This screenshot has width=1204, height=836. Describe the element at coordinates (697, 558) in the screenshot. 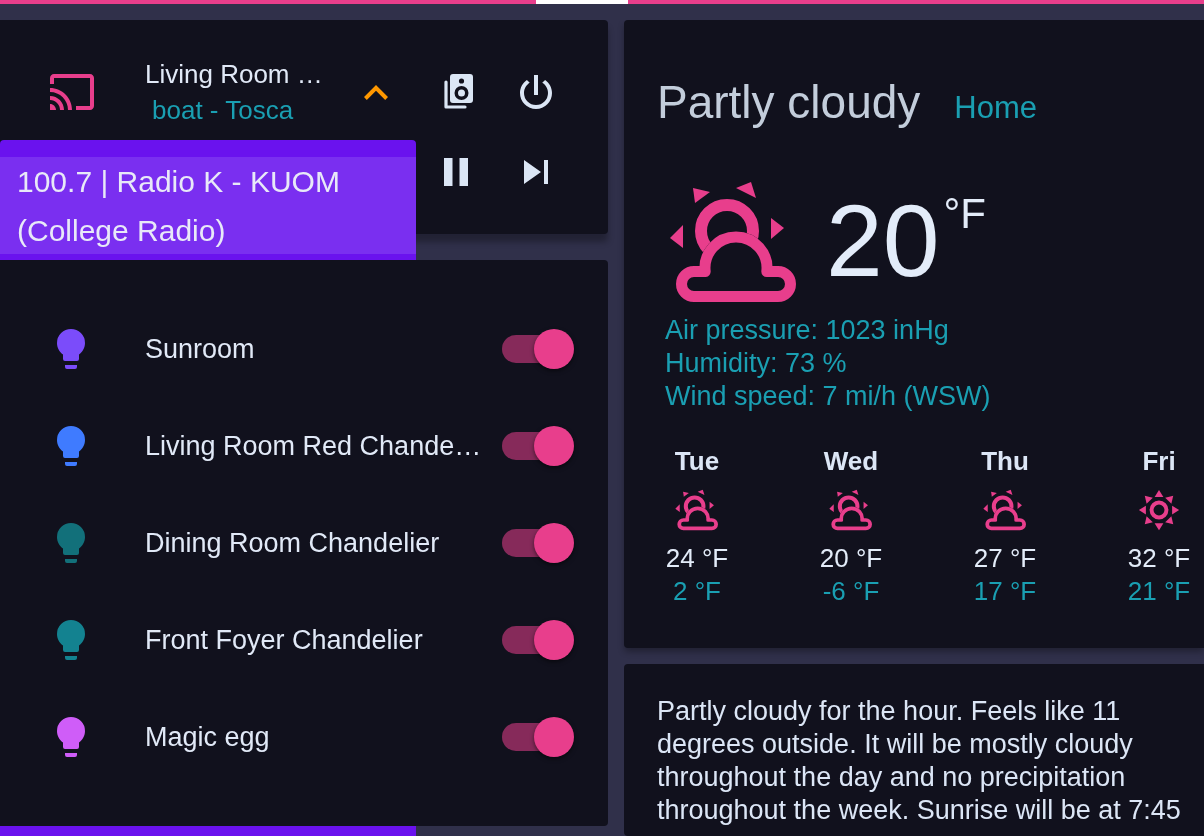

I see `forecast-high: 24 °F` at that location.